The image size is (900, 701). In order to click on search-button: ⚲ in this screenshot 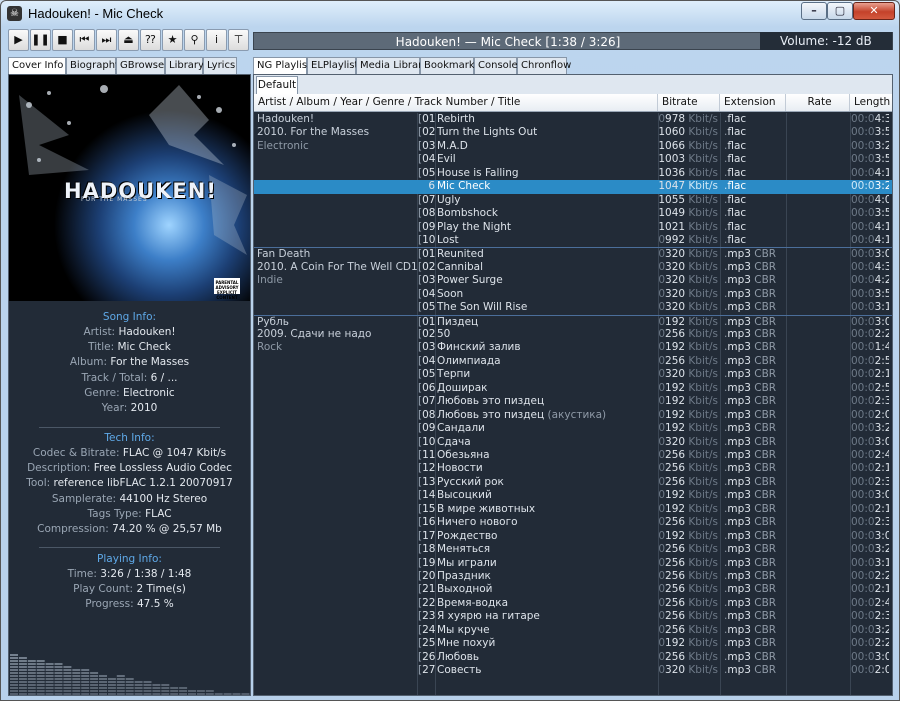, I will do `click(194, 40)`.